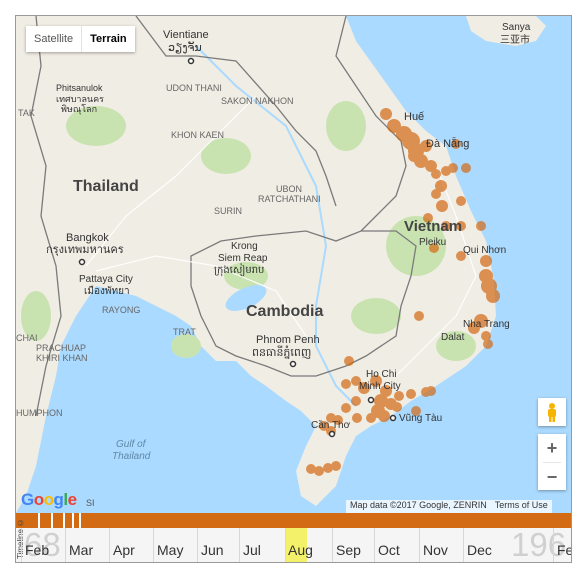  Describe the element at coordinates (49, 499) in the screenshot. I see `google-logo: Google` at that location.